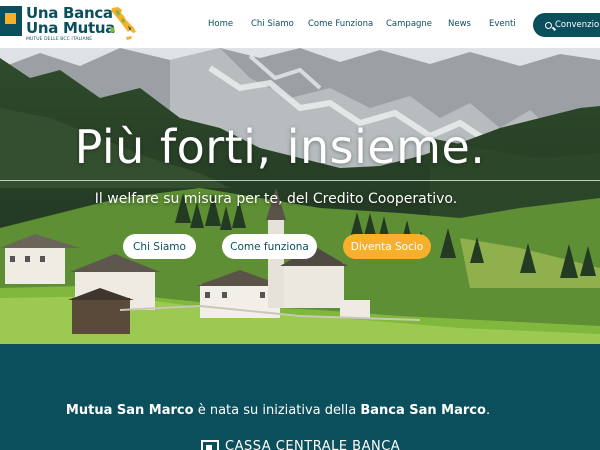 Image resolution: width=600 pixels, height=450 pixels. I want to click on cassa-centrale-logo: CASSA CENTRALE BANCA, so click(300, 444).